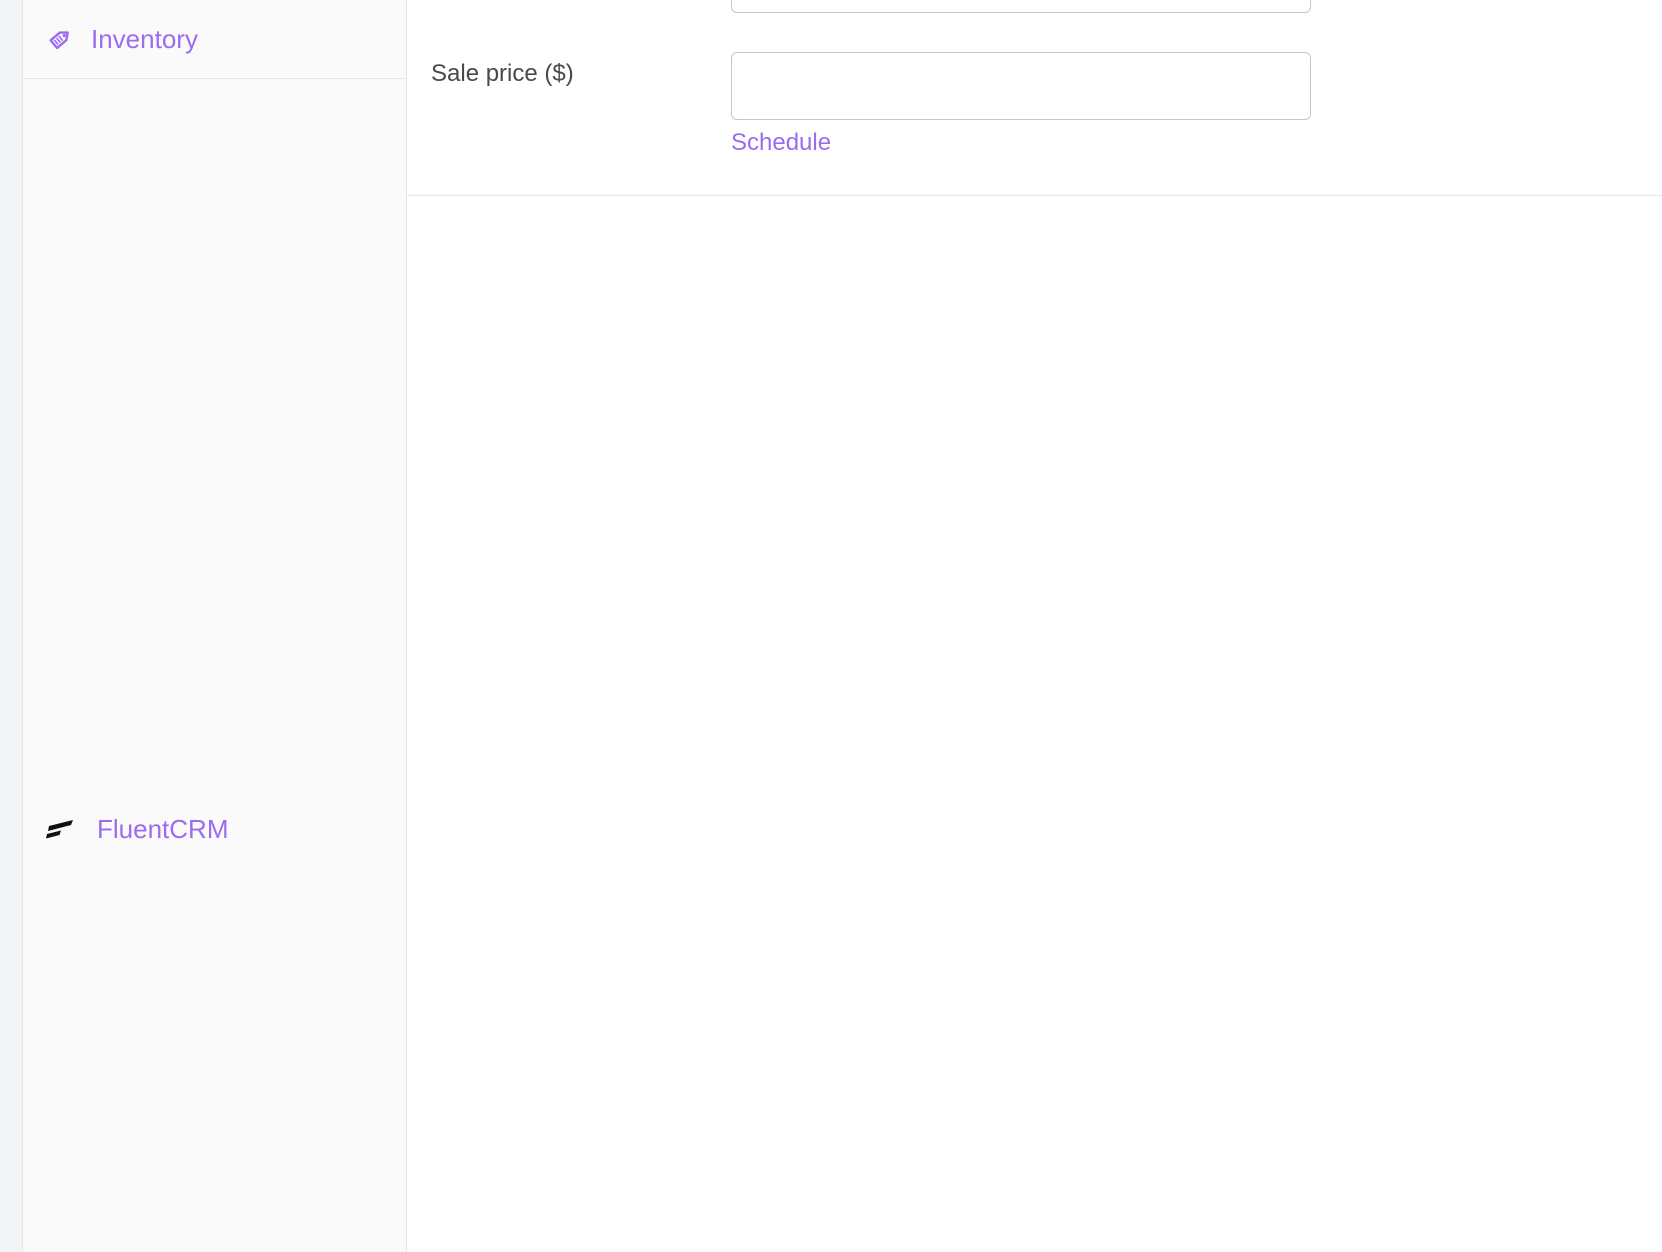  Describe the element at coordinates (60, 39) in the screenshot. I see `price-tag-icon` at that location.